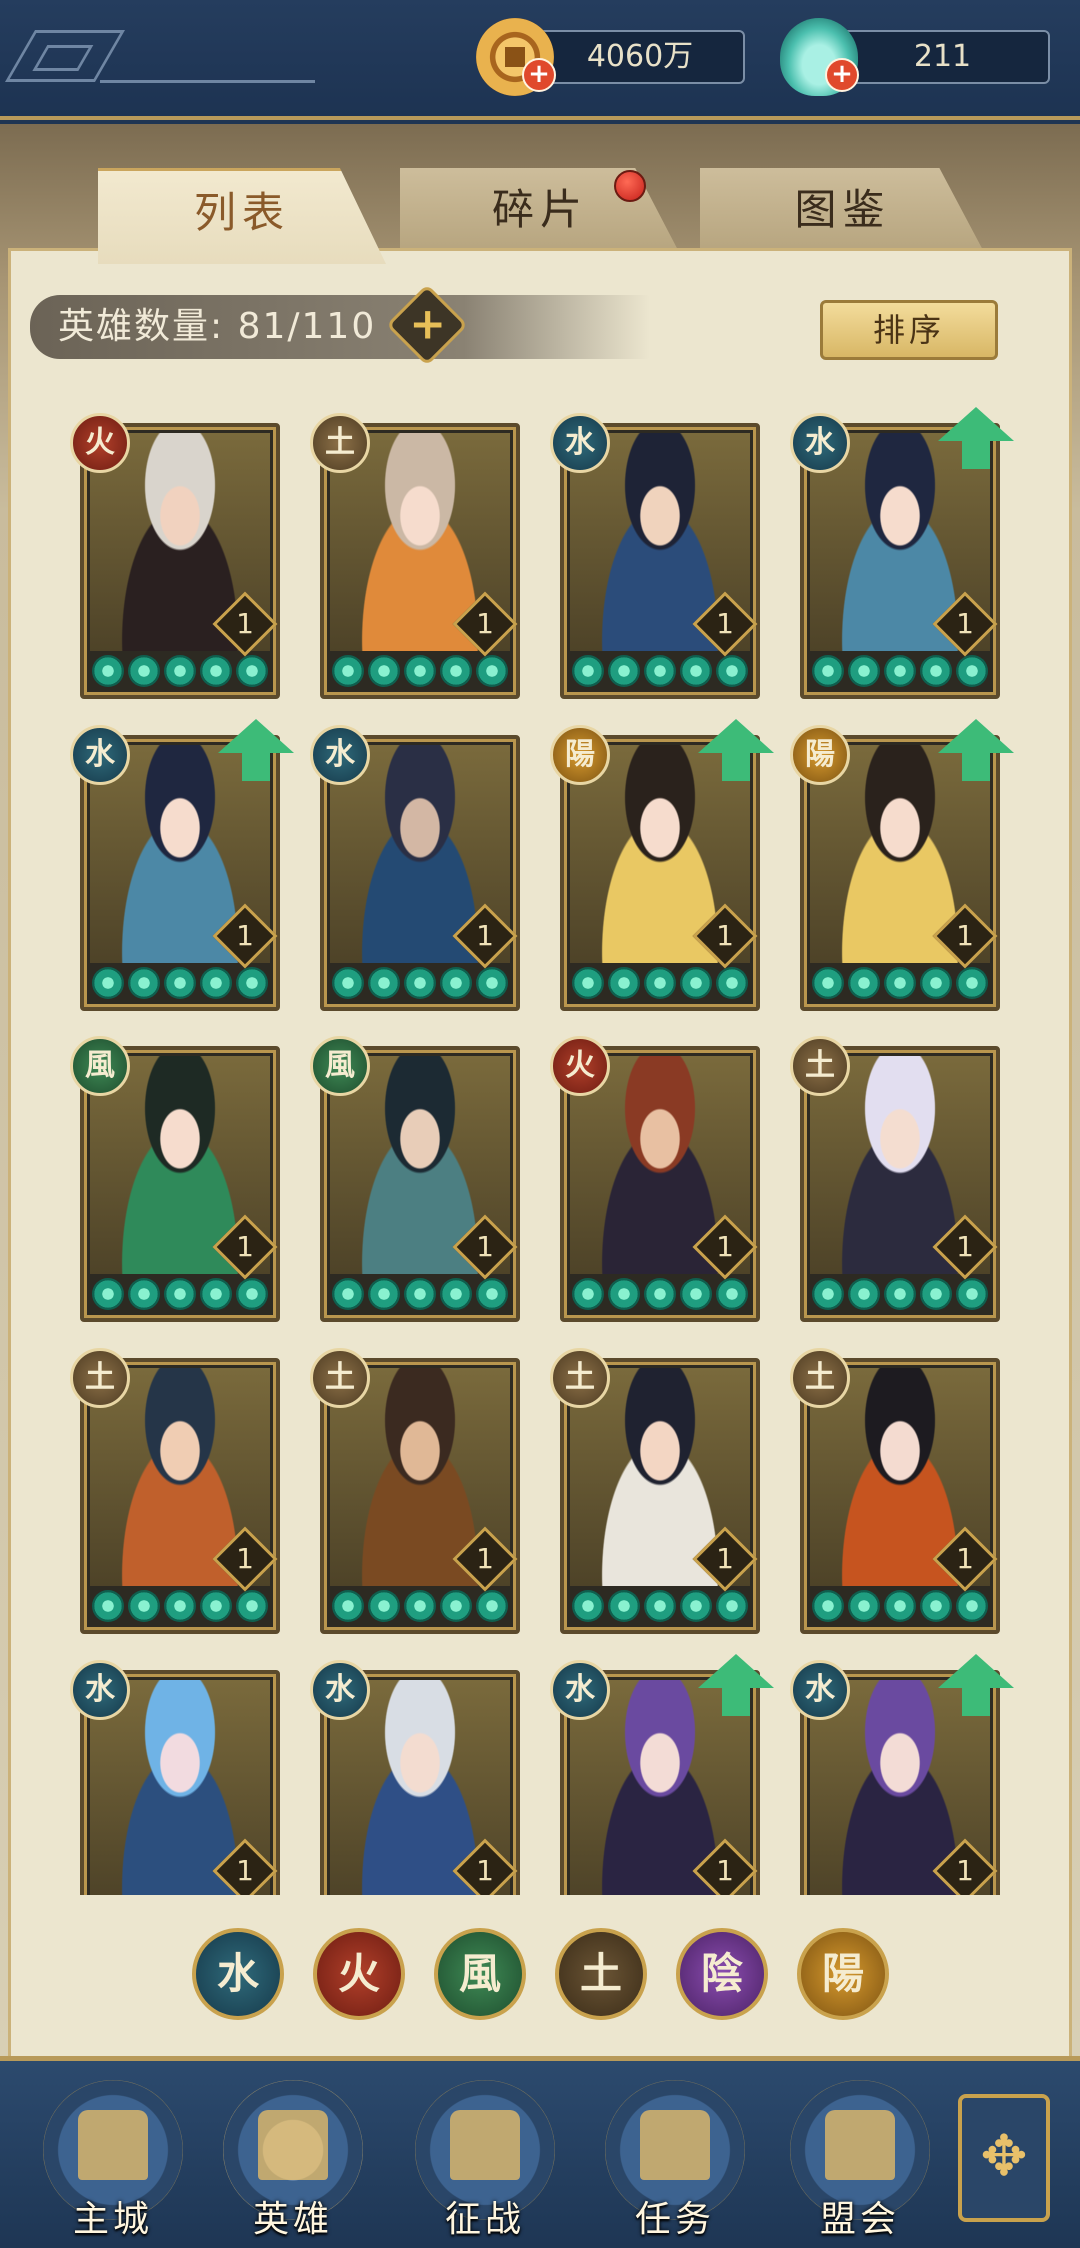 The width and height of the screenshot is (1080, 2248). What do you see at coordinates (820, 755) in the screenshot?
I see `element-badge: 陽` at bounding box center [820, 755].